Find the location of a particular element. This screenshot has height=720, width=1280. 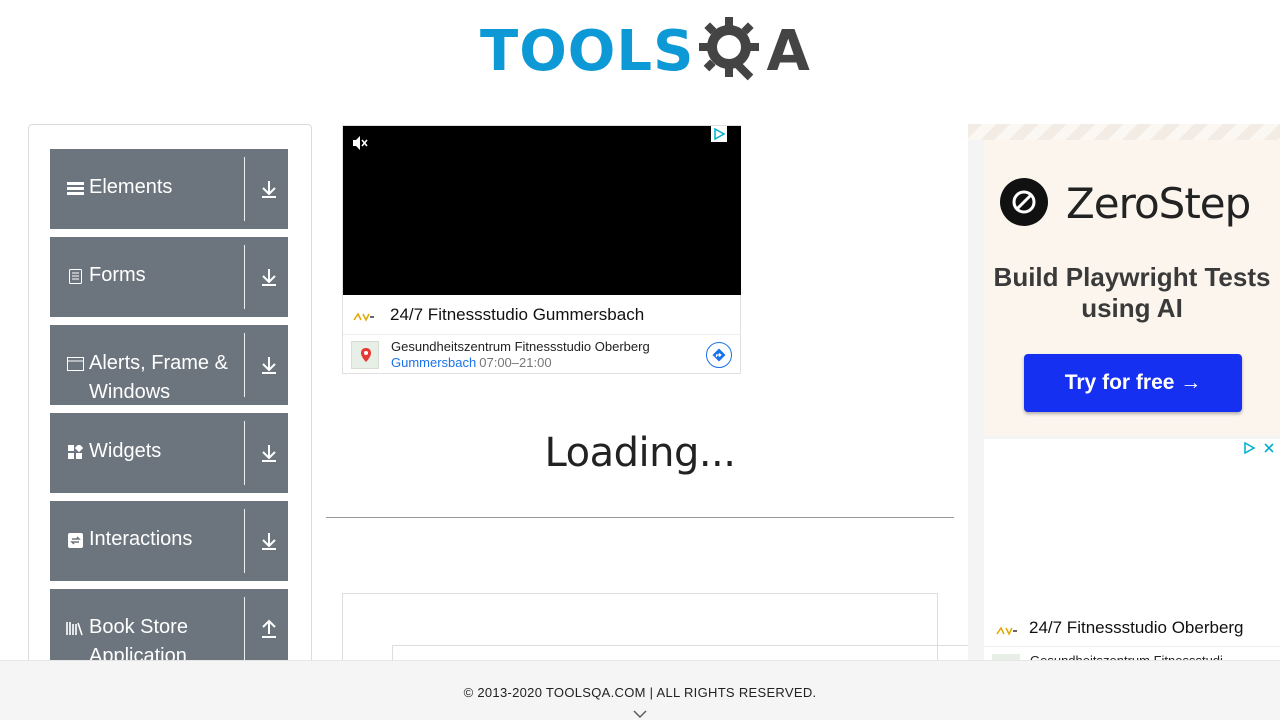

sidebar-group-label: Alerts, Frame & Windows is located at coordinates (158, 377).